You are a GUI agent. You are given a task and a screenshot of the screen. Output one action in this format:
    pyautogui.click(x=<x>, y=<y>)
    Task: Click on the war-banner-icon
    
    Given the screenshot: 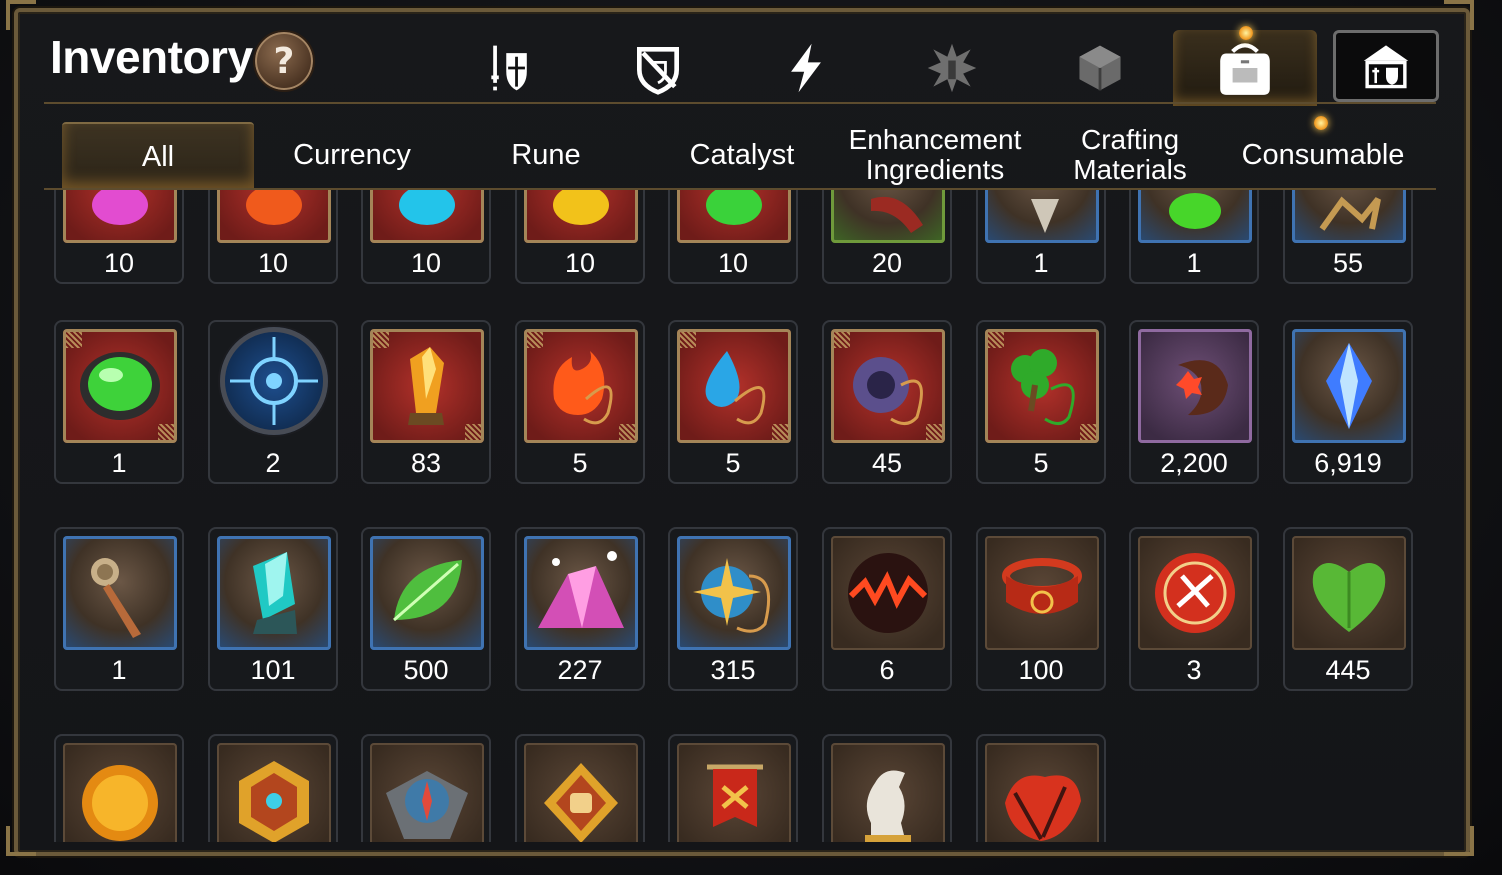 What is the action you would take?
    pyautogui.click(x=735, y=795)
    